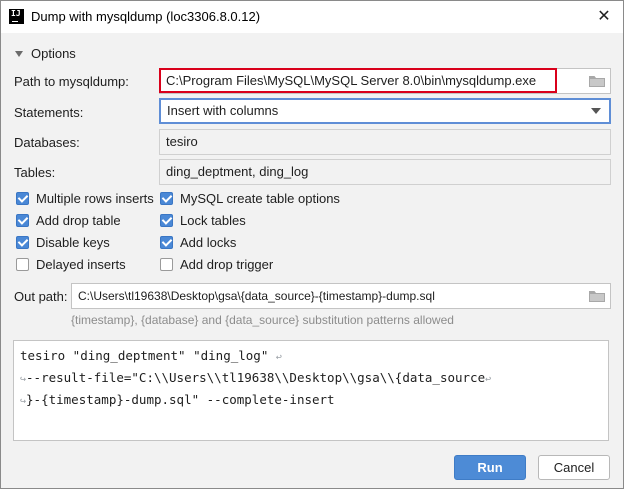 Image resolution: width=624 pixels, height=489 pixels. Describe the element at coordinates (16, 16) in the screenshot. I see `intellij-app-icon: IJ` at that location.